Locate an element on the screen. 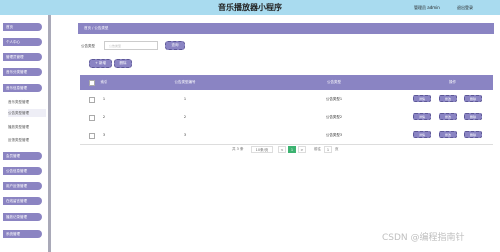 This screenshot has height=252, width=500. delete-button: 删除 is located at coordinates (123, 63).